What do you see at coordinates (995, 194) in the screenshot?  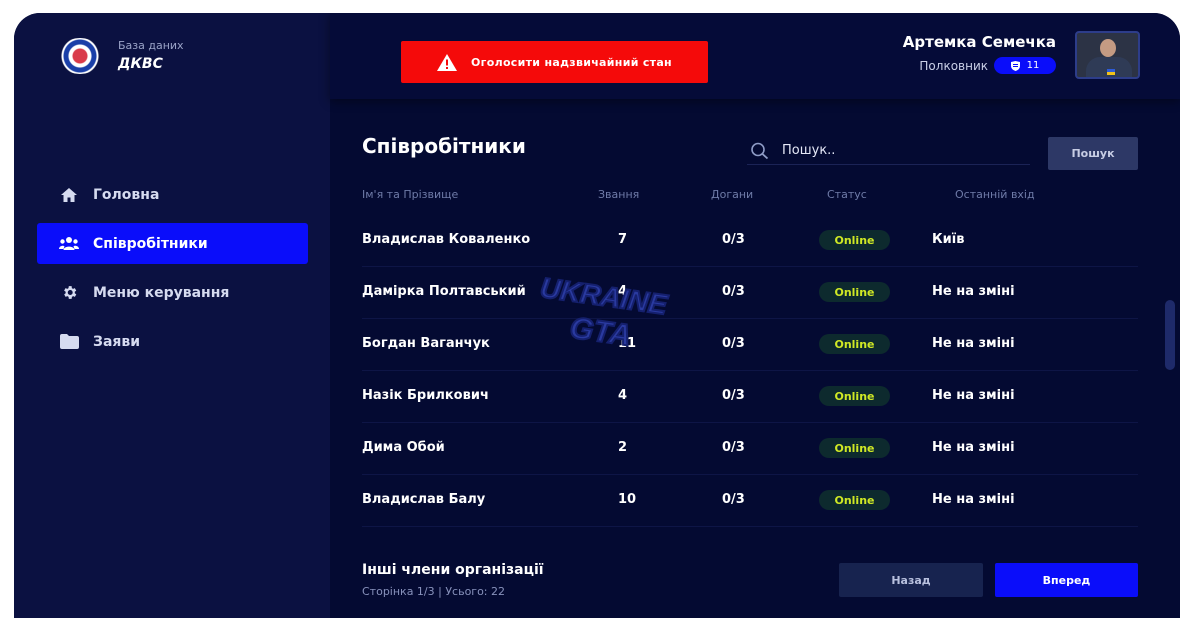 I see `column-header-last-login: Останній вхід` at bounding box center [995, 194].